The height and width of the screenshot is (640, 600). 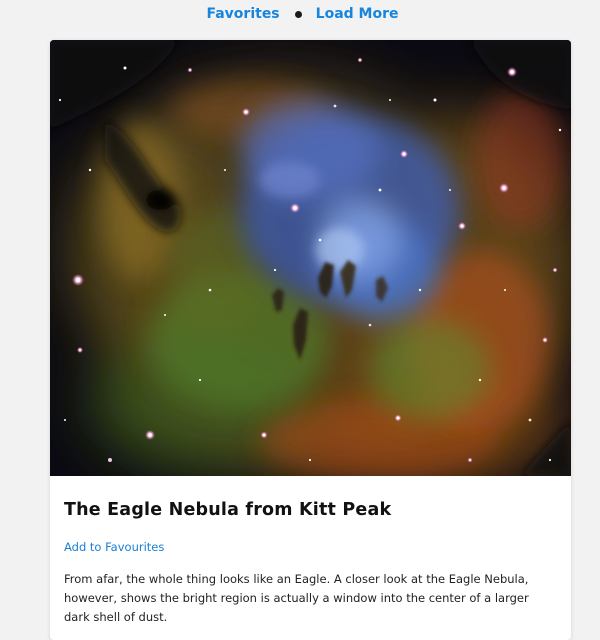 What do you see at coordinates (242, 14) in the screenshot?
I see `favorites-link: Favorites` at bounding box center [242, 14].